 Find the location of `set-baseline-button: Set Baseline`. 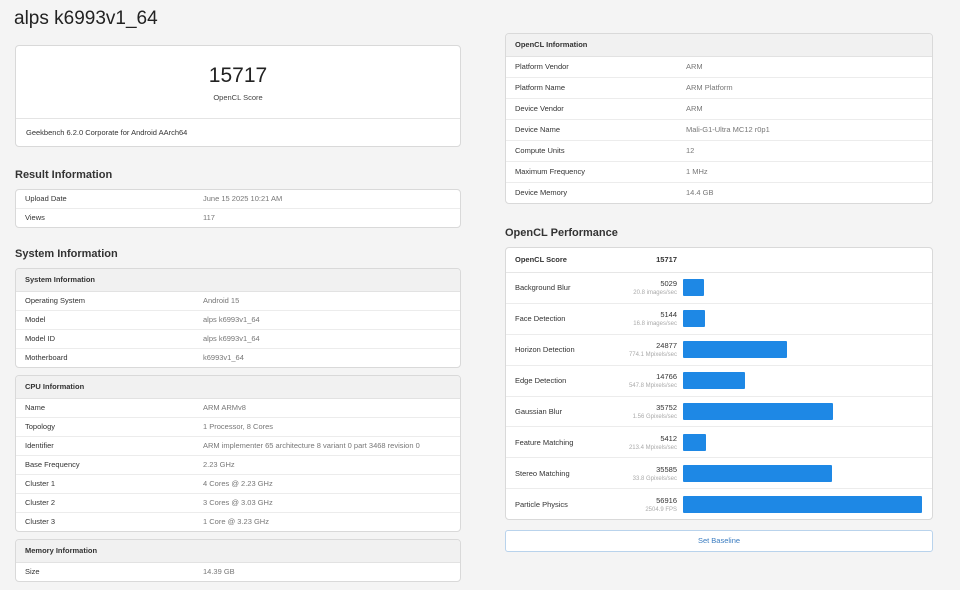

set-baseline-button: Set Baseline is located at coordinates (719, 541).